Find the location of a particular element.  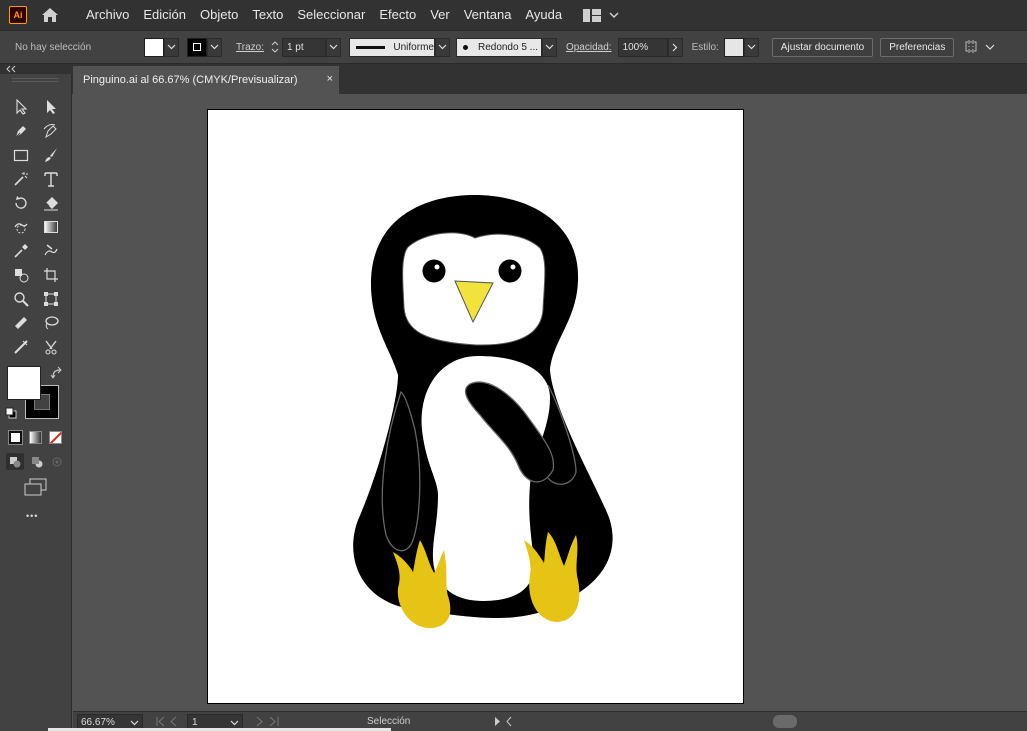

stroke-weight-dropdown is located at coordinates (333, 47).